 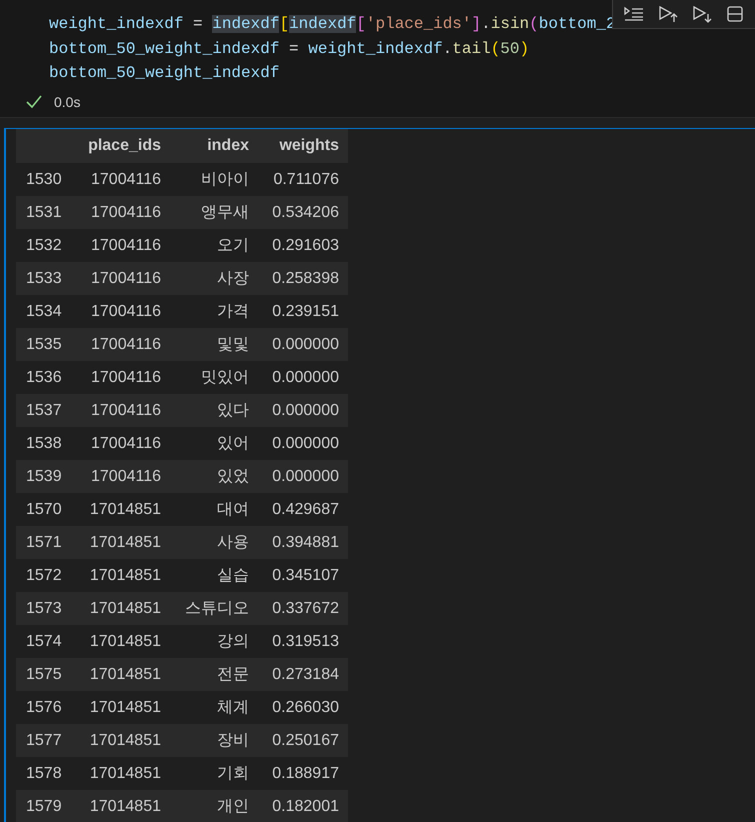 I want to click on split-cell-icon, so click(x=735, y=14).